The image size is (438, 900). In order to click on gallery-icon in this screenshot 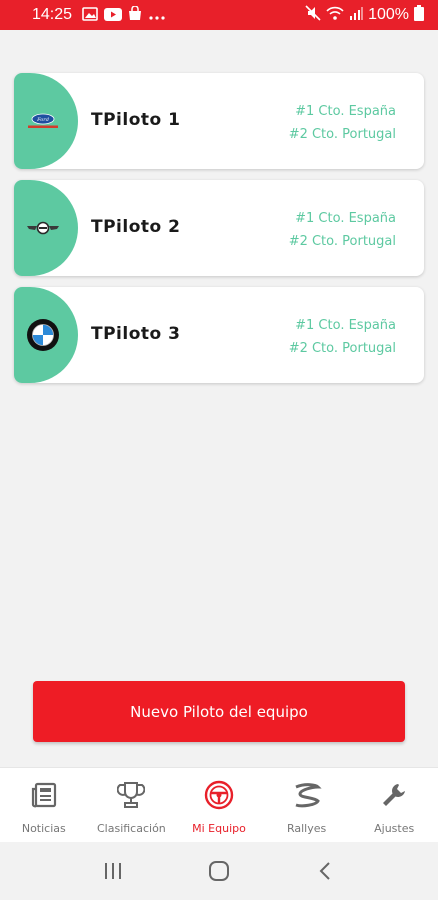, I will do `click(90, 15)`.